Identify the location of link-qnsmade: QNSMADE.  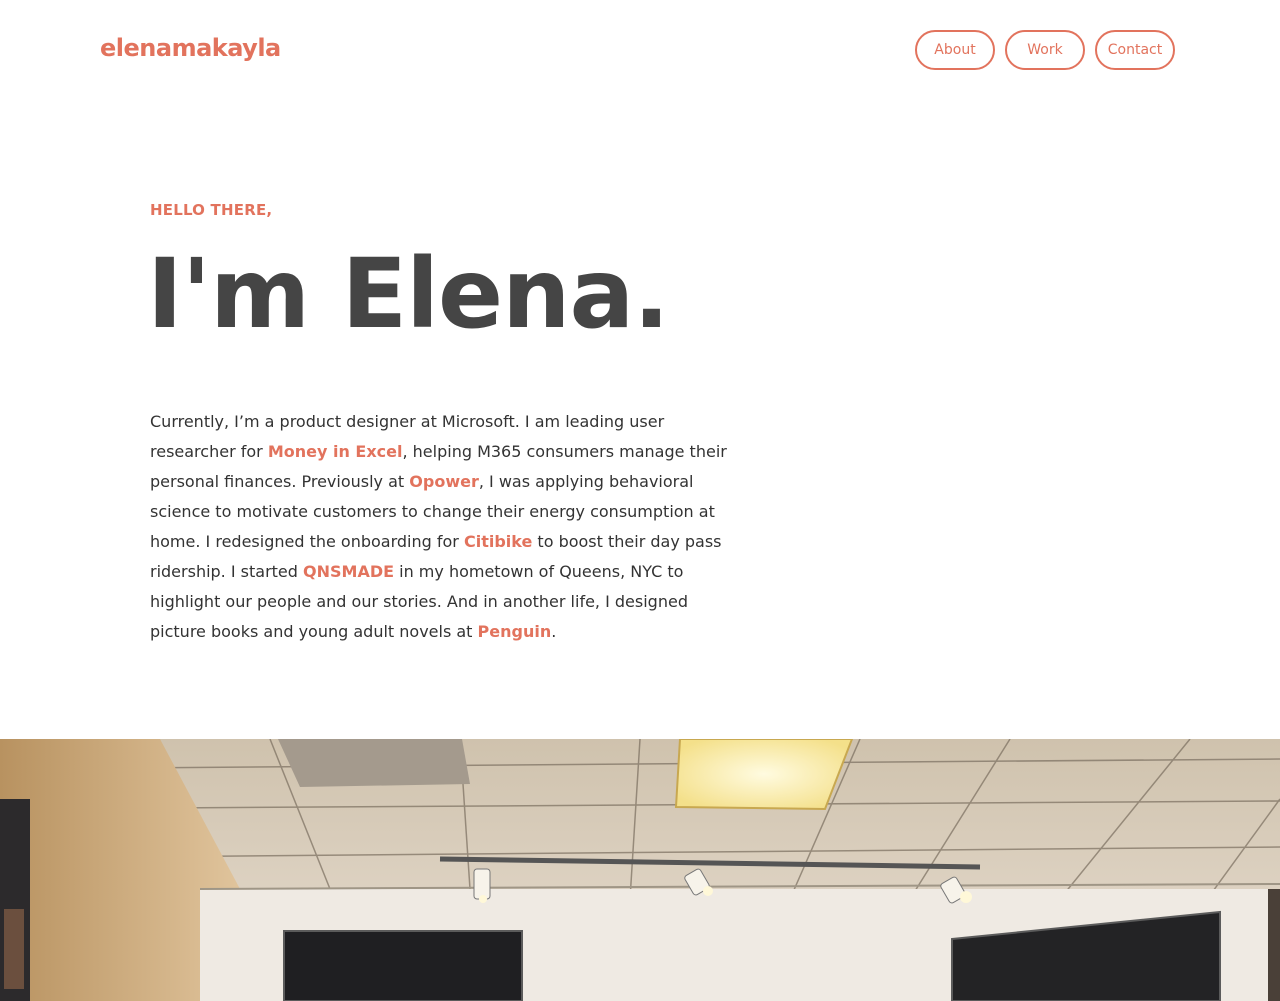
(348, 571).